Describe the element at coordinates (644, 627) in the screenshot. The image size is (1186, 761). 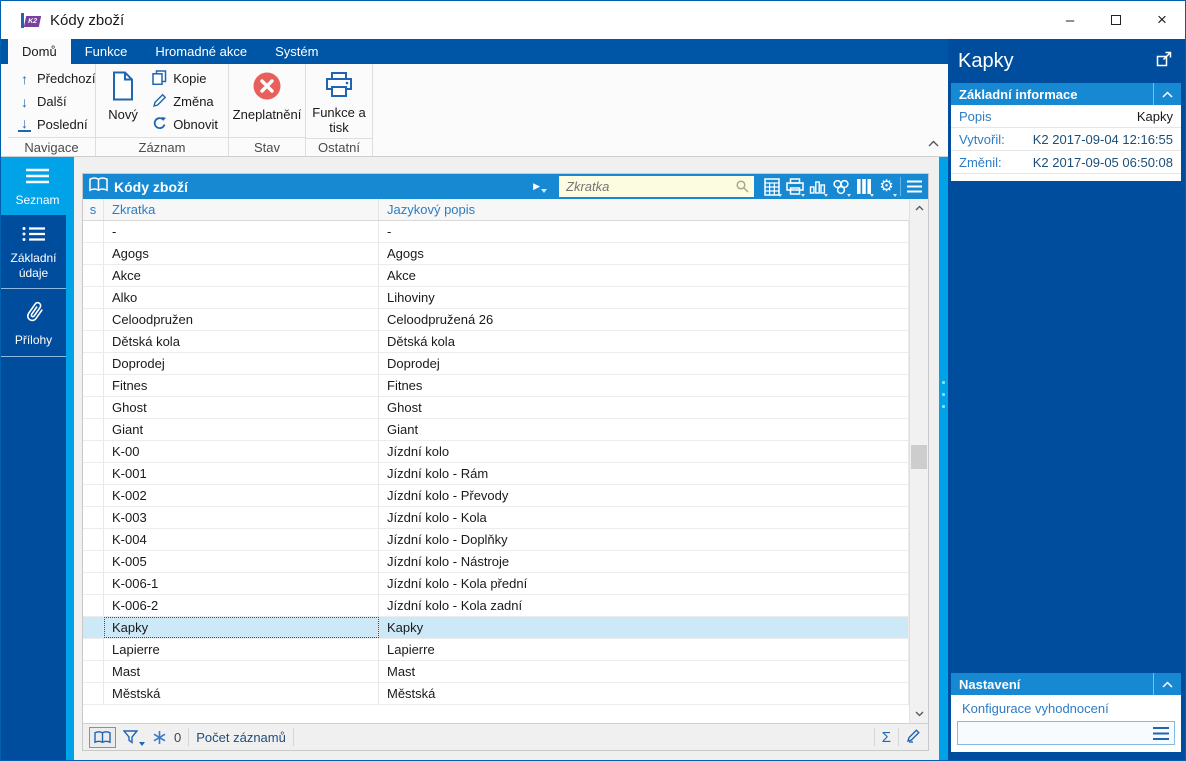
I see `row-popis-cell: Kapky` at that location.